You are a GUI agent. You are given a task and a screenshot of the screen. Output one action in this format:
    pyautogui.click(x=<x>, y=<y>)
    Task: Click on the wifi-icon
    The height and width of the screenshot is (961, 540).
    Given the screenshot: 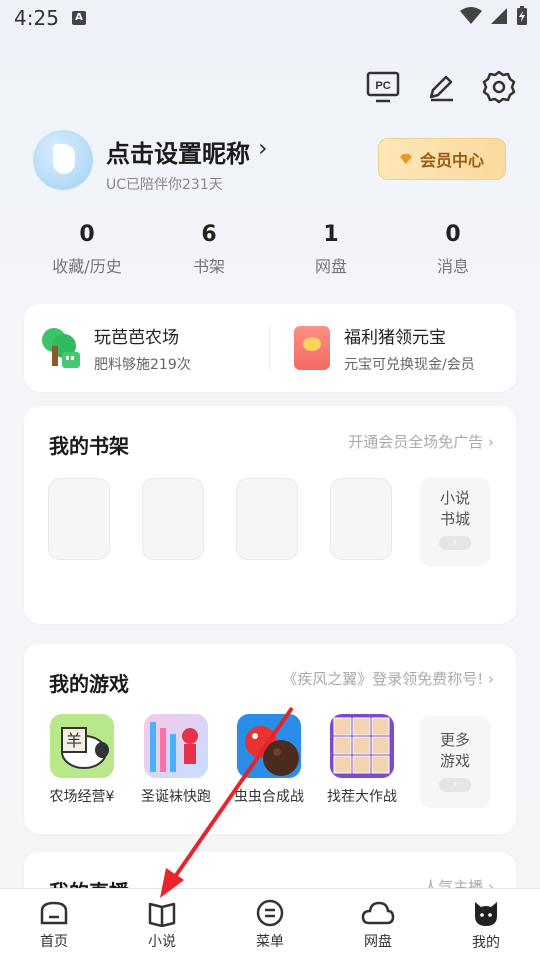 What is the action you would take?
    pyautogui.click(x=471, y=15)
    